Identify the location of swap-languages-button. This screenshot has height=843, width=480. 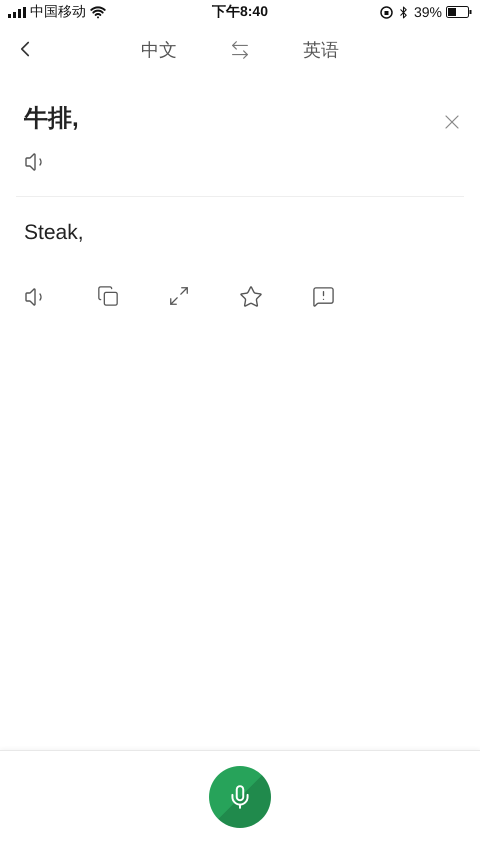
(240, 50).